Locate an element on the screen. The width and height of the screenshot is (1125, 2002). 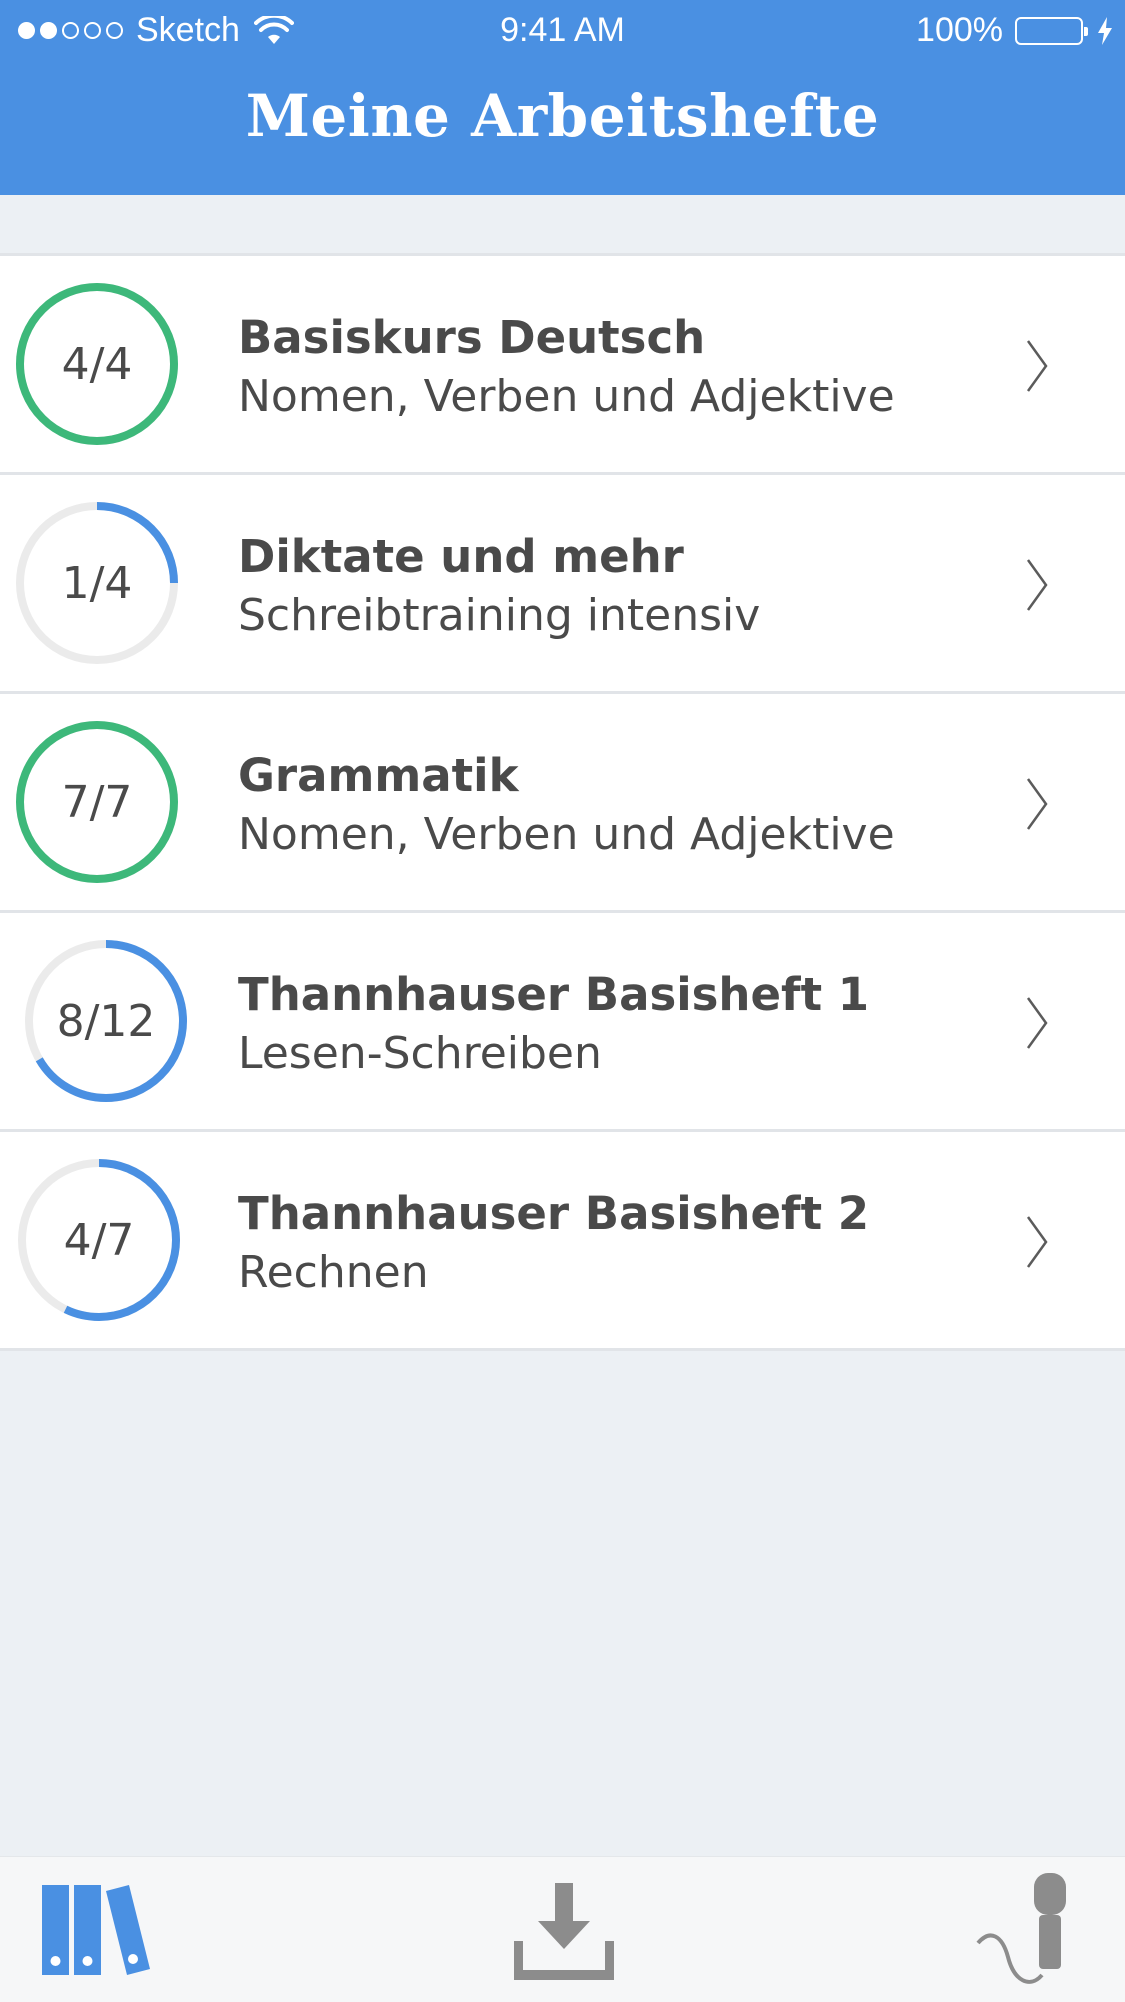
library-icon is located at coordinates (96, 1930).